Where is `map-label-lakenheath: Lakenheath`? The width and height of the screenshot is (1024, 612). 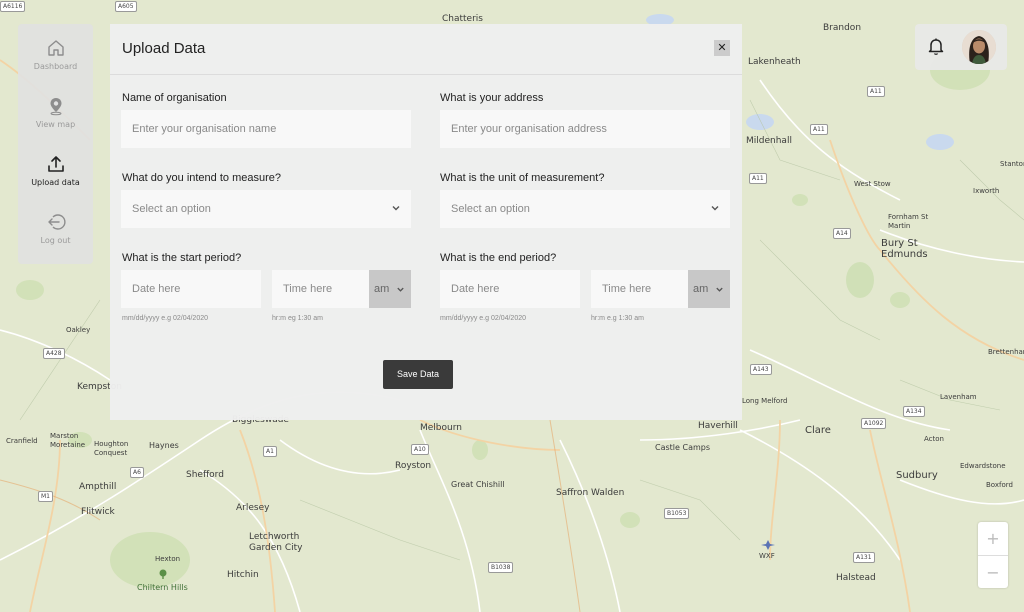 map-label-lakenheath: Lakenheath is located at coordinates (774, 62).